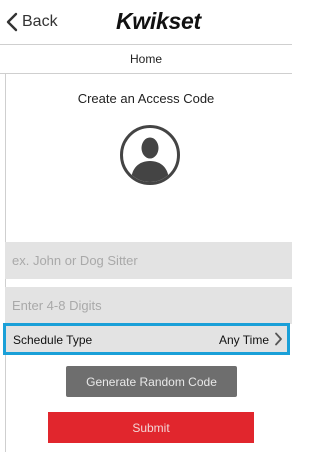  Describe the element at coordinates (151, 381) in the screenshot. I see `generate-random-code-button: Generate Random Code` at that location.